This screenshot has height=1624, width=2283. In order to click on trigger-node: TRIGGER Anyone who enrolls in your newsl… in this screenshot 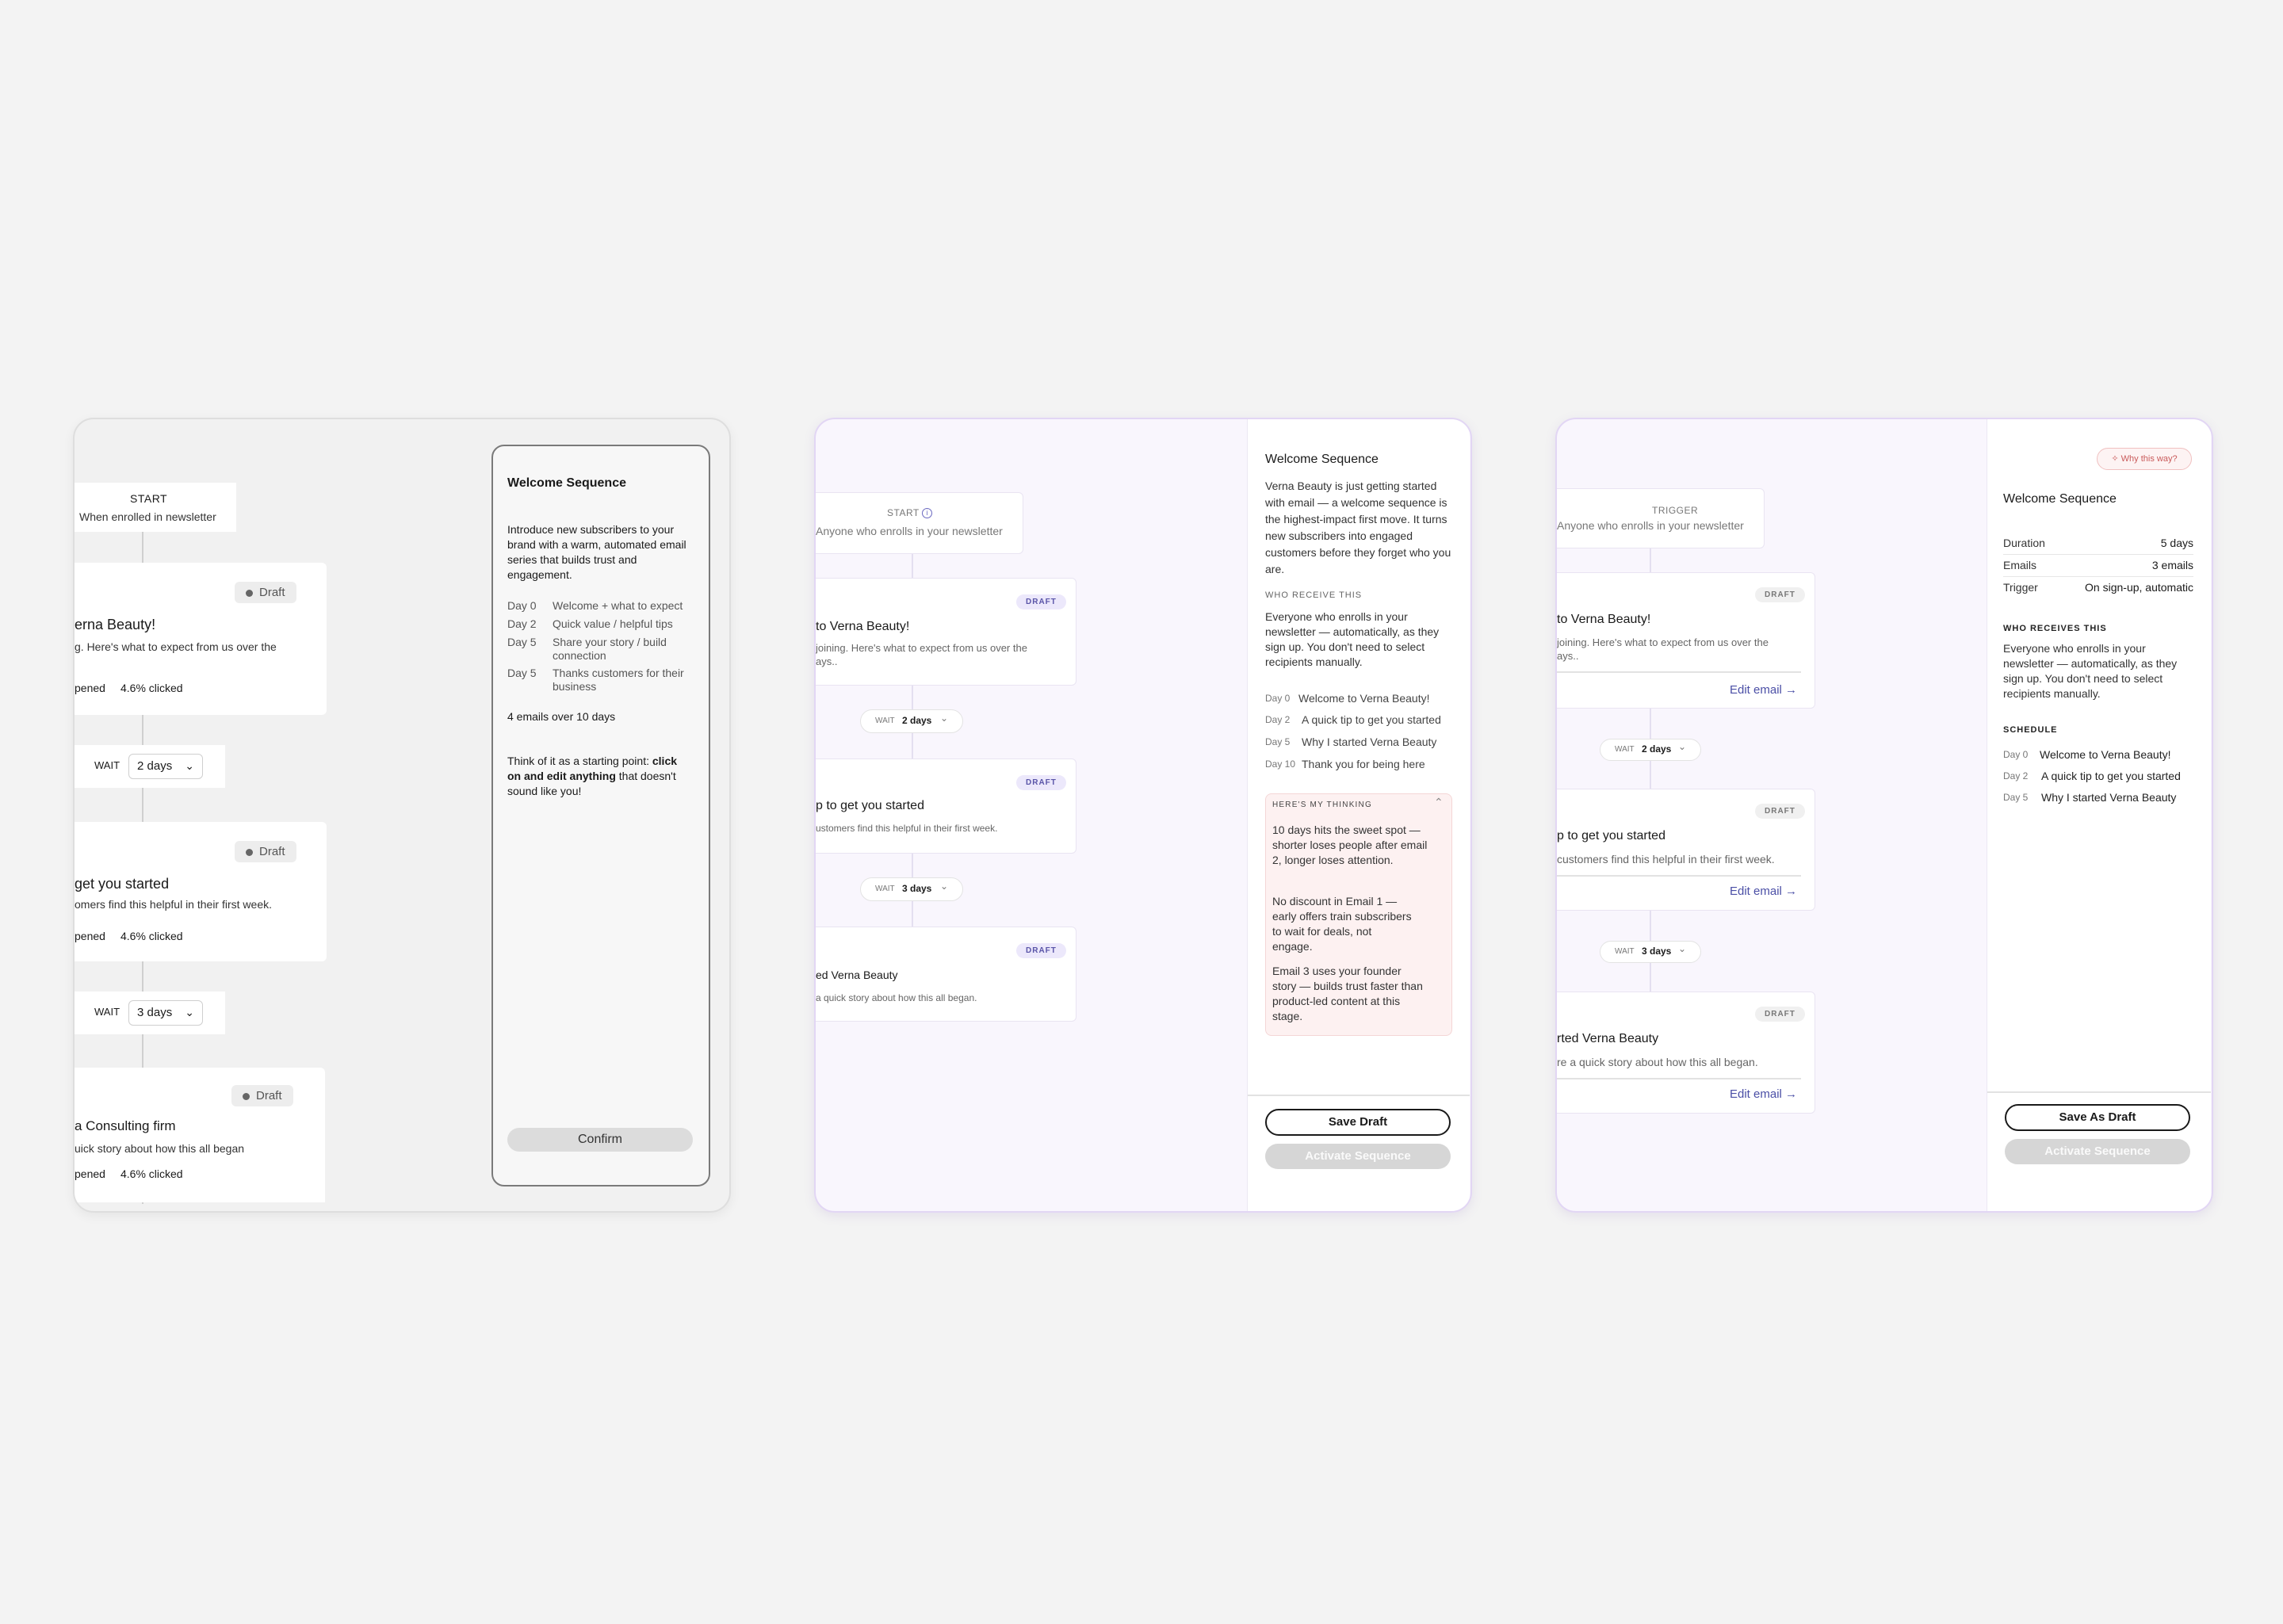, I will do `click(1661, 518)`.